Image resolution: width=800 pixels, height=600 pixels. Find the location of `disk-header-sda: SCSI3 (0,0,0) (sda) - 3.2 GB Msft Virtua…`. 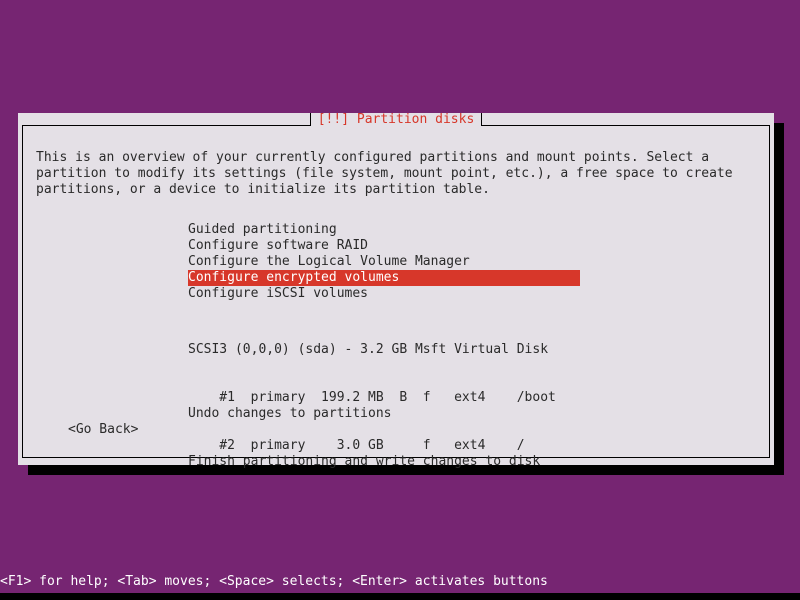

disk-header-sda: SCSI3 (0,0,0) (sda) - 3.2 GB Msft Virtua… is located at coordinates (372, 350).